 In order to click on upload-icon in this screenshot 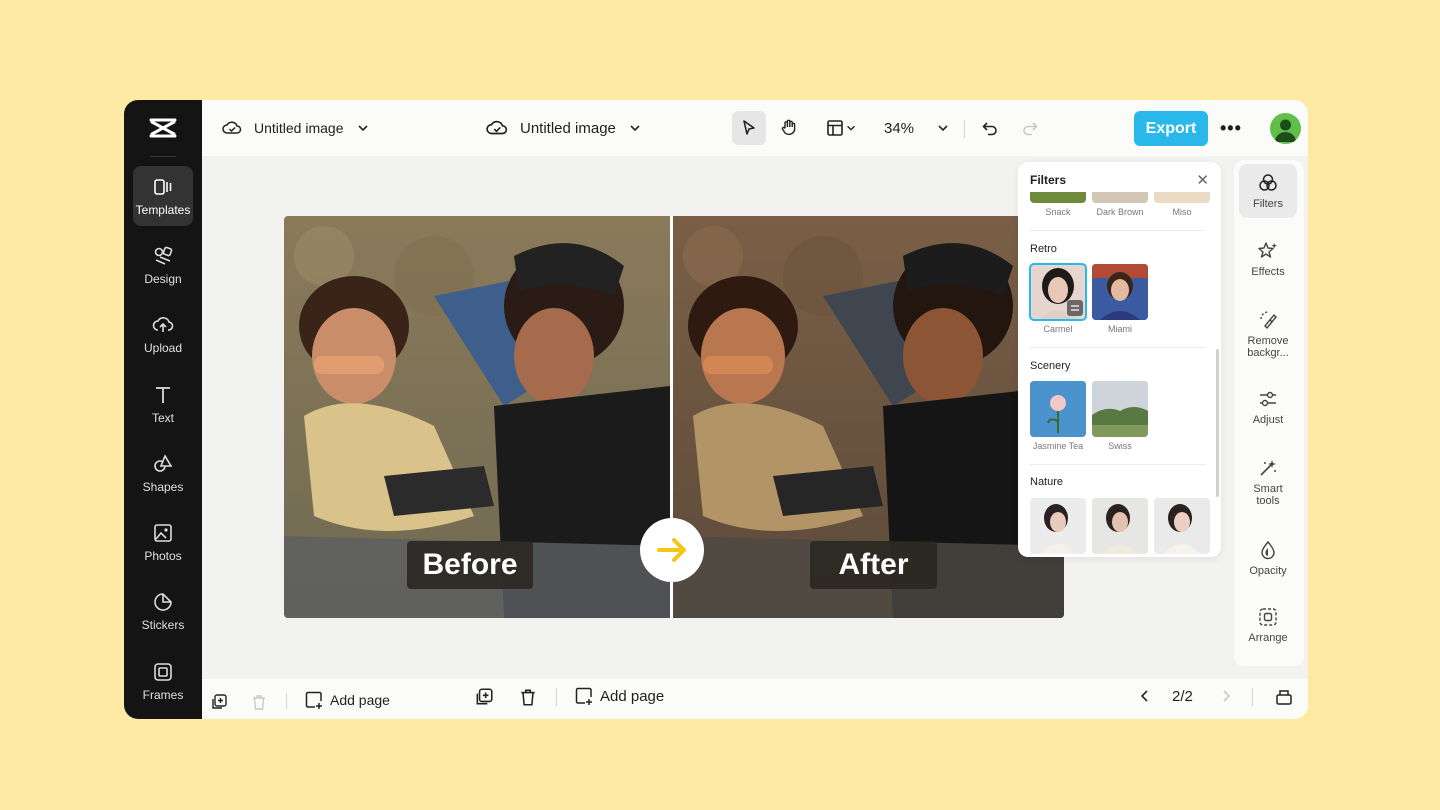, I will do `click(163, 324)`.